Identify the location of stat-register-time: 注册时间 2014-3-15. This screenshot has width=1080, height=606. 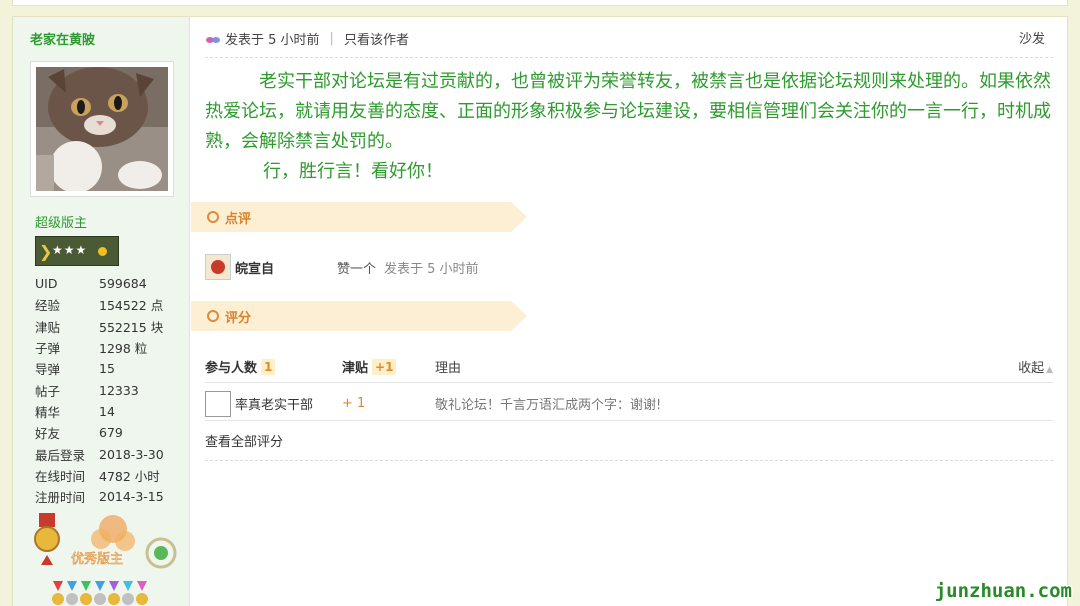
(99, 497).